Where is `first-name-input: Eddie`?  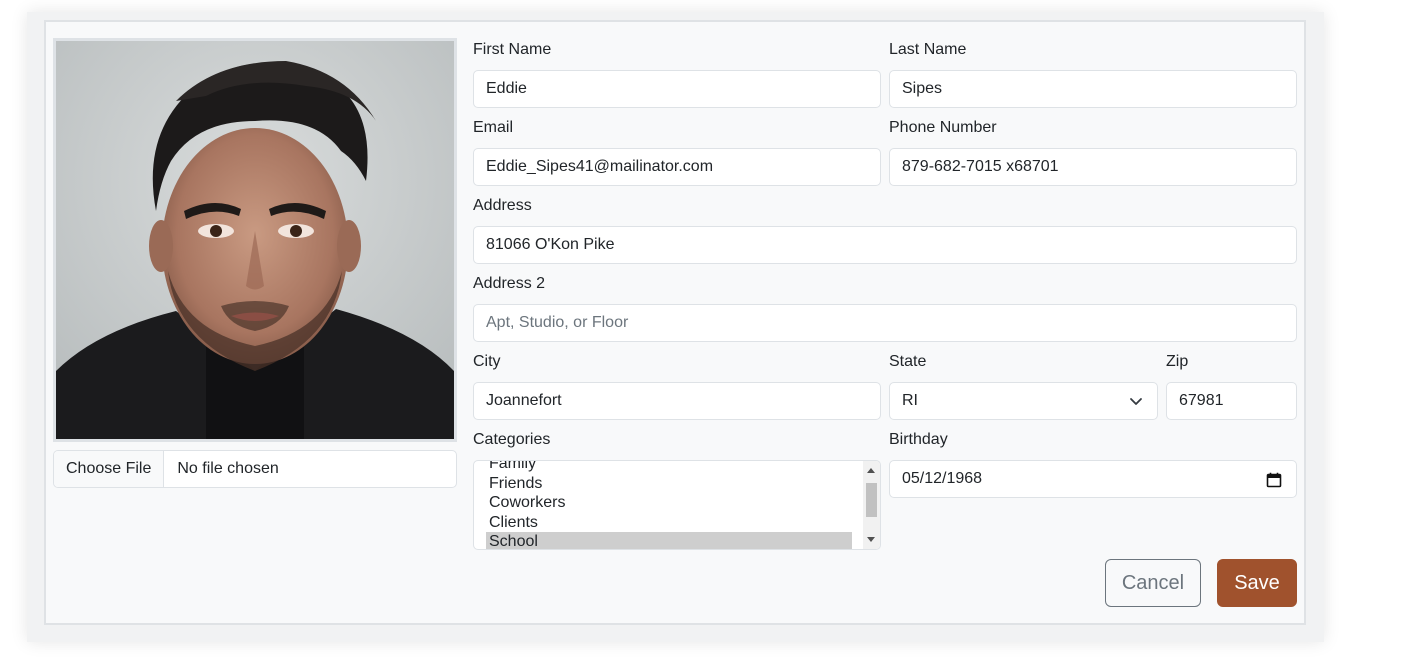 first-name-input: Eddie is located at coordinates (677, 89).